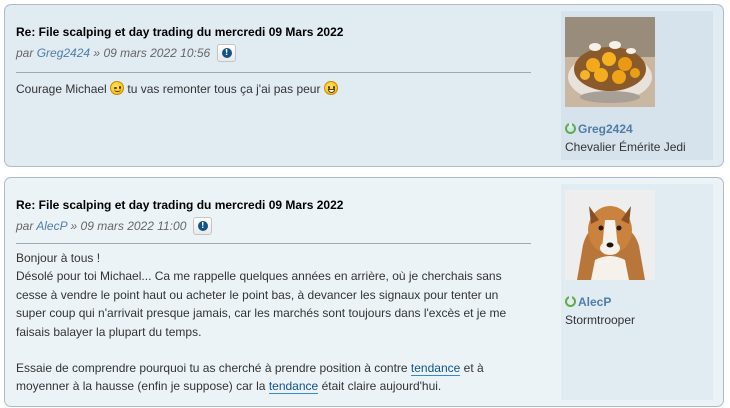 Image resolution: width=730 pixels, height=408 pixels. What do you see at coordinates (63, 53) in the screenshot?
I see `author-link: Greg2424` at bounding box center [63, 53].